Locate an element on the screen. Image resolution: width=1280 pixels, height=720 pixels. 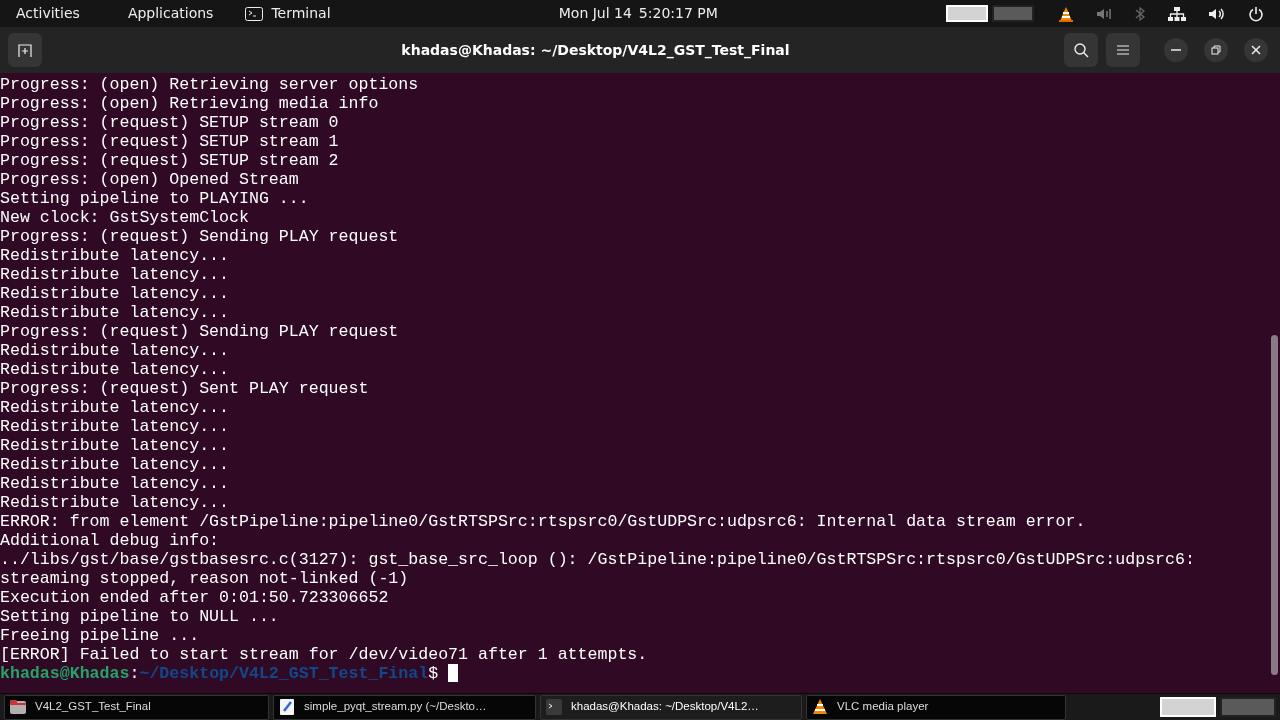
text-editor-icon is located at coordinates (287, 707).